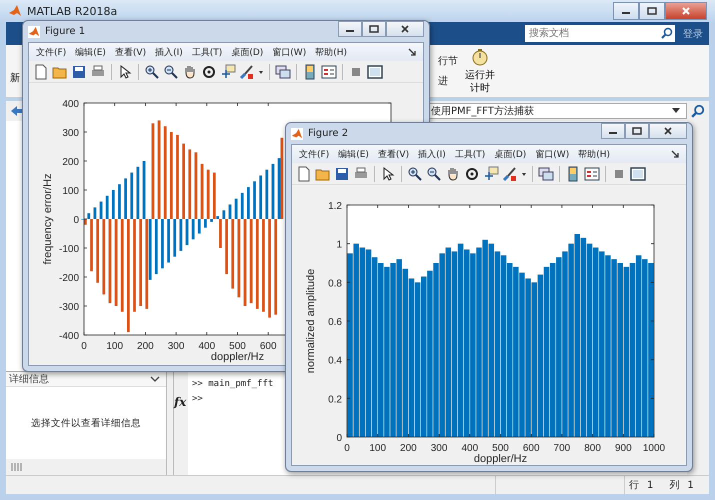 Image resolution: width=715 pixels, height=500 pixels. I want to click on tick-label: 0.6, so click(335, 322).